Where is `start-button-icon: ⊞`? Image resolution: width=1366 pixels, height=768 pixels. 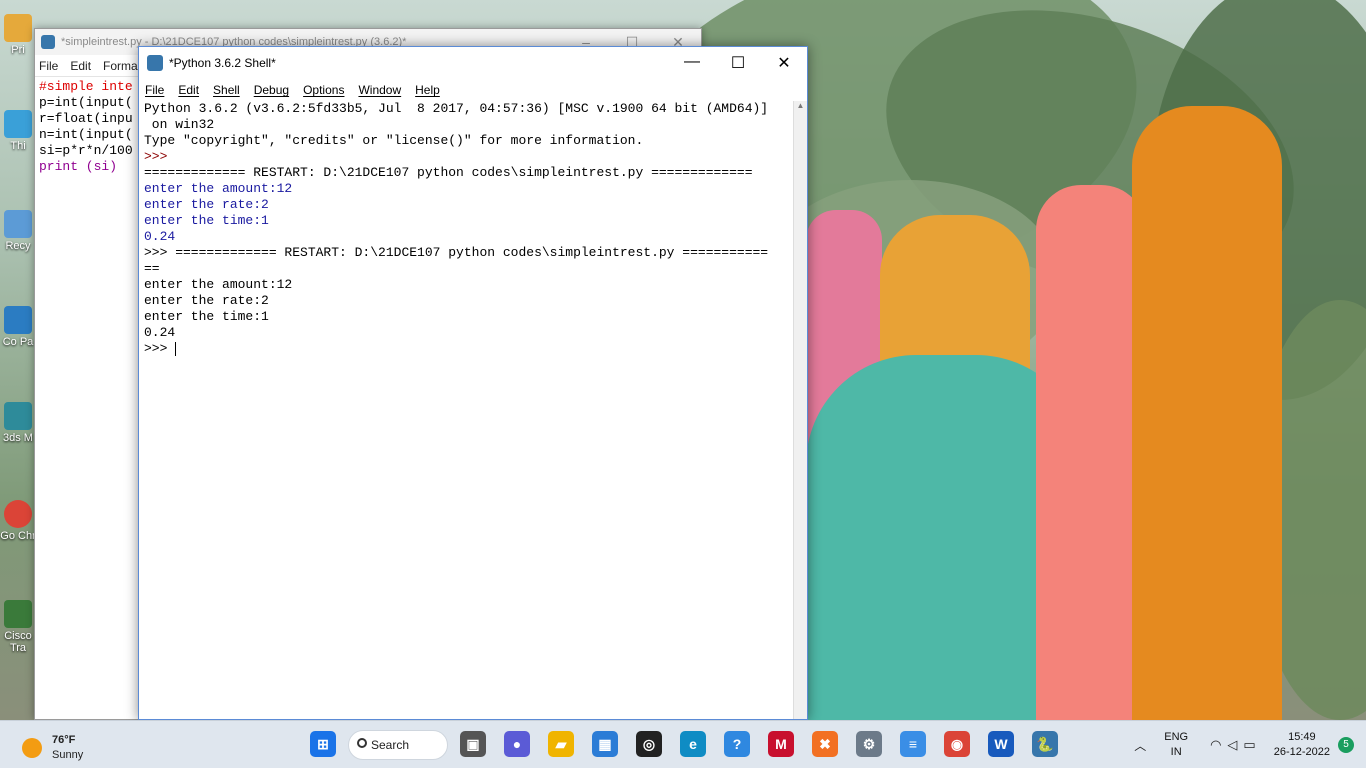 start-button-icon: ⊞ is located at coordinates (323, 744).